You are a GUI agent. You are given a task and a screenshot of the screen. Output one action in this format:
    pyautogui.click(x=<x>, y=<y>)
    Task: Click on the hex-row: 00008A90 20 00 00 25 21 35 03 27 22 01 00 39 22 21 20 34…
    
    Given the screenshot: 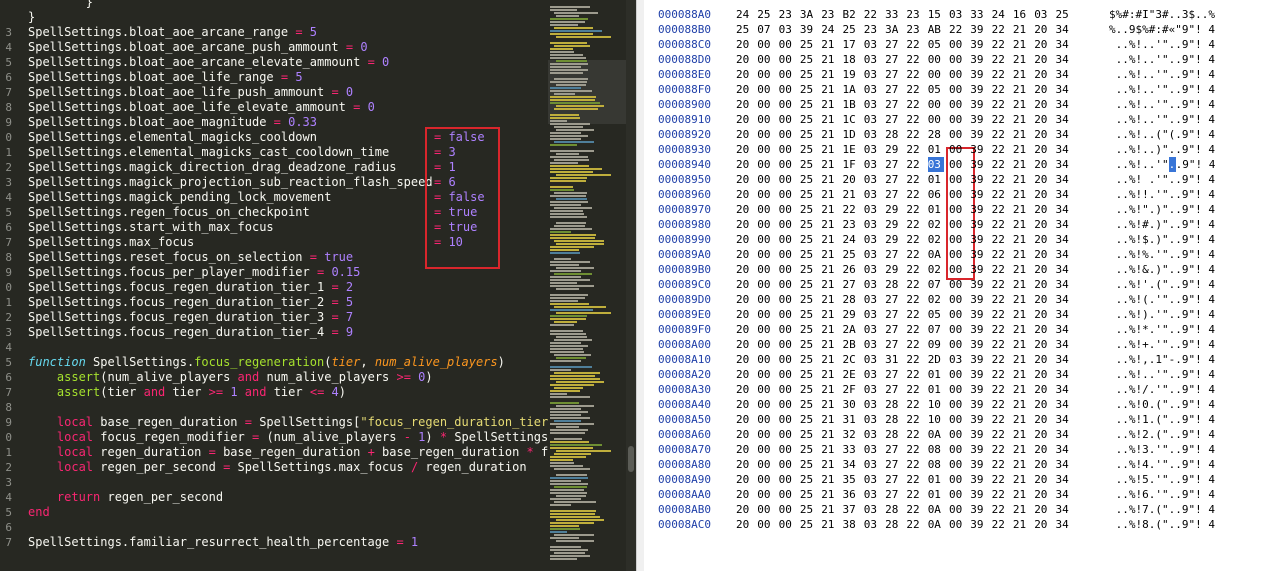 What is the action you would take?
    pyautogui.click(x=956, y=479)
    